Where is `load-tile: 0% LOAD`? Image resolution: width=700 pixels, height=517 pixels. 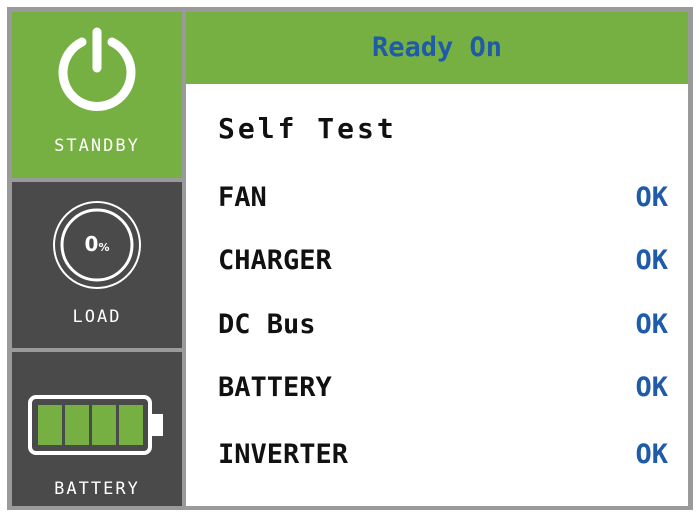
load-tile: 0% LOAD is located at coordinates (97, 265).